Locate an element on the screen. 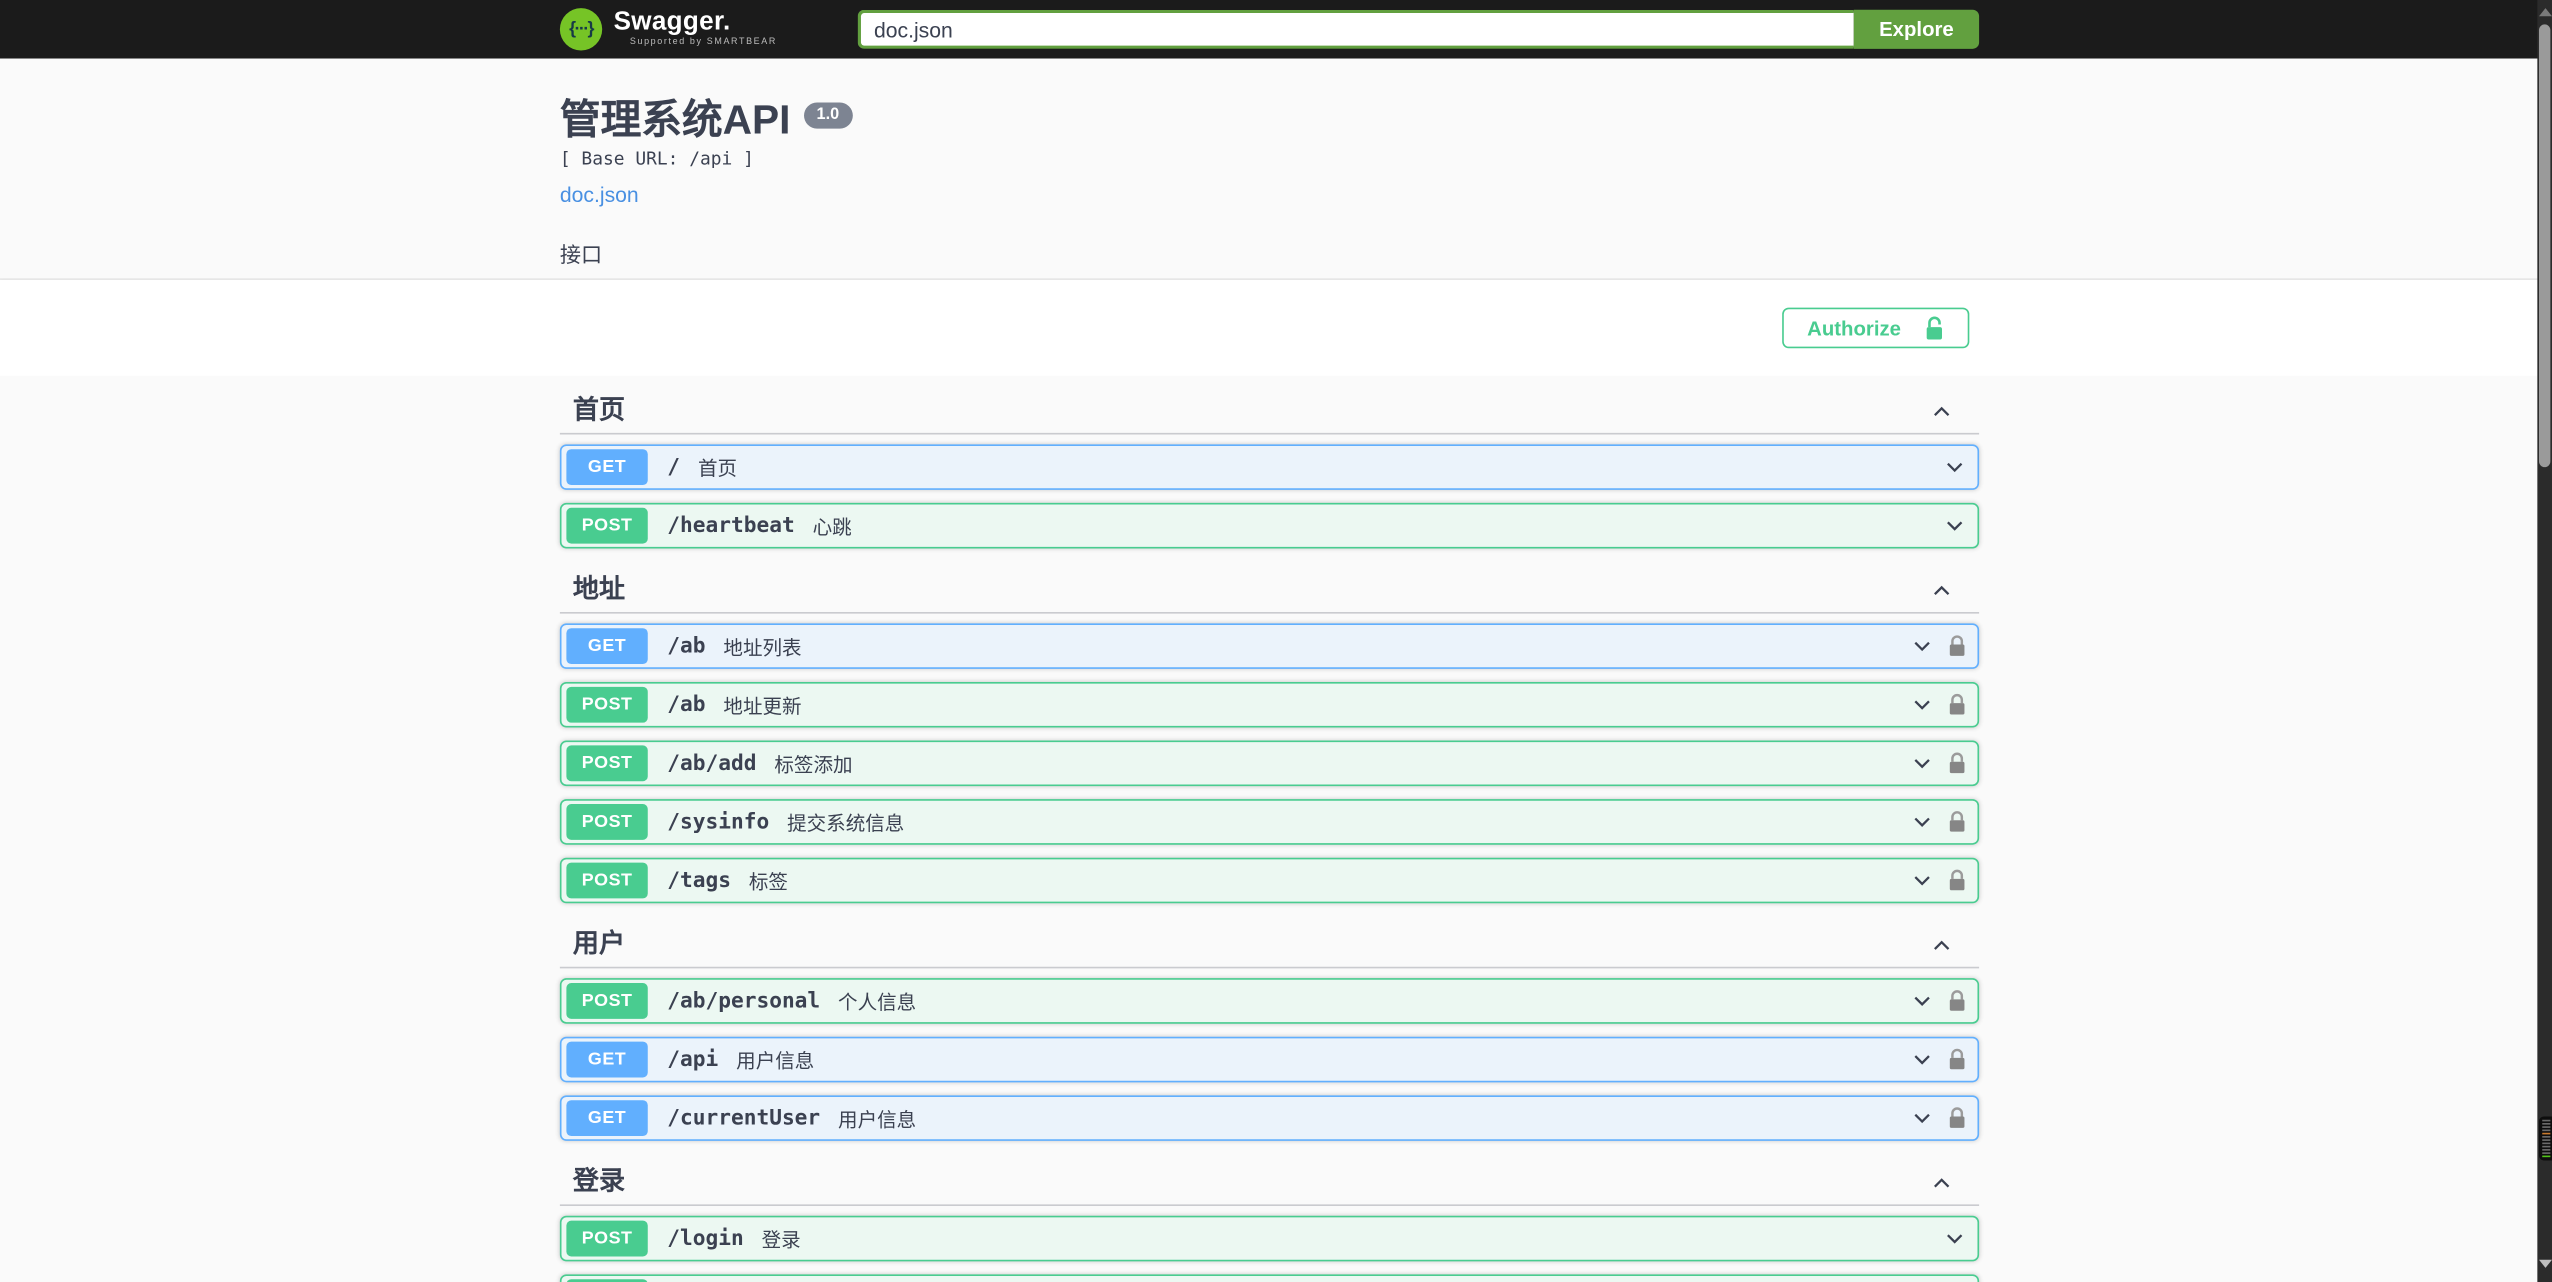  operation-summary: 标签 is located at coordinates (768, 881).